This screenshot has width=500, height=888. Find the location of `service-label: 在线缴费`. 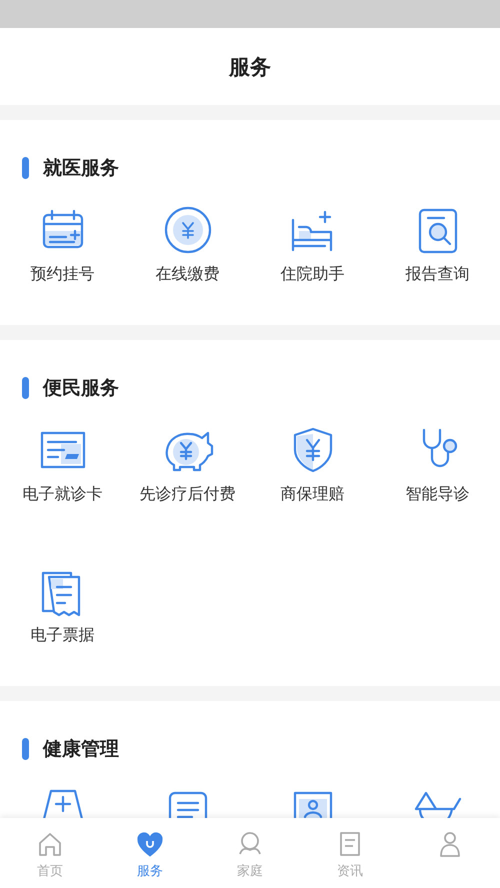

service-label: 在线缴费 is located at coordinates (188, 274).